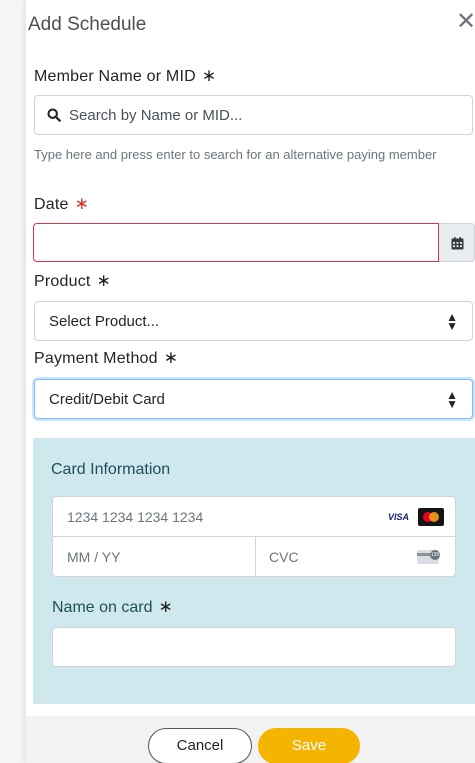 The image size is (475, 763). Describe the element at coordinates (254, 517) in the screenshot. I see `card-number-field: 1234 1234 1234 1234 VISA` at that location.